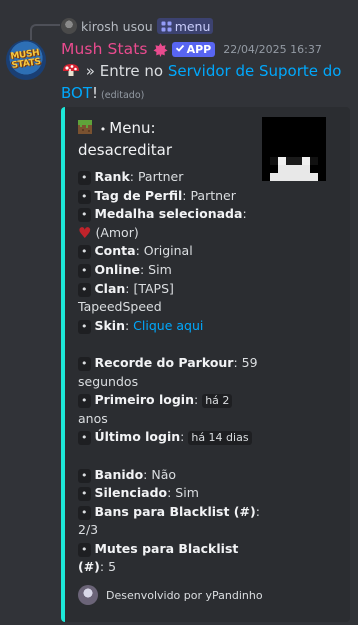 The image size is (358, 625). I want to click on field-muted: • Silenciado: Sim, so click(169, 493).